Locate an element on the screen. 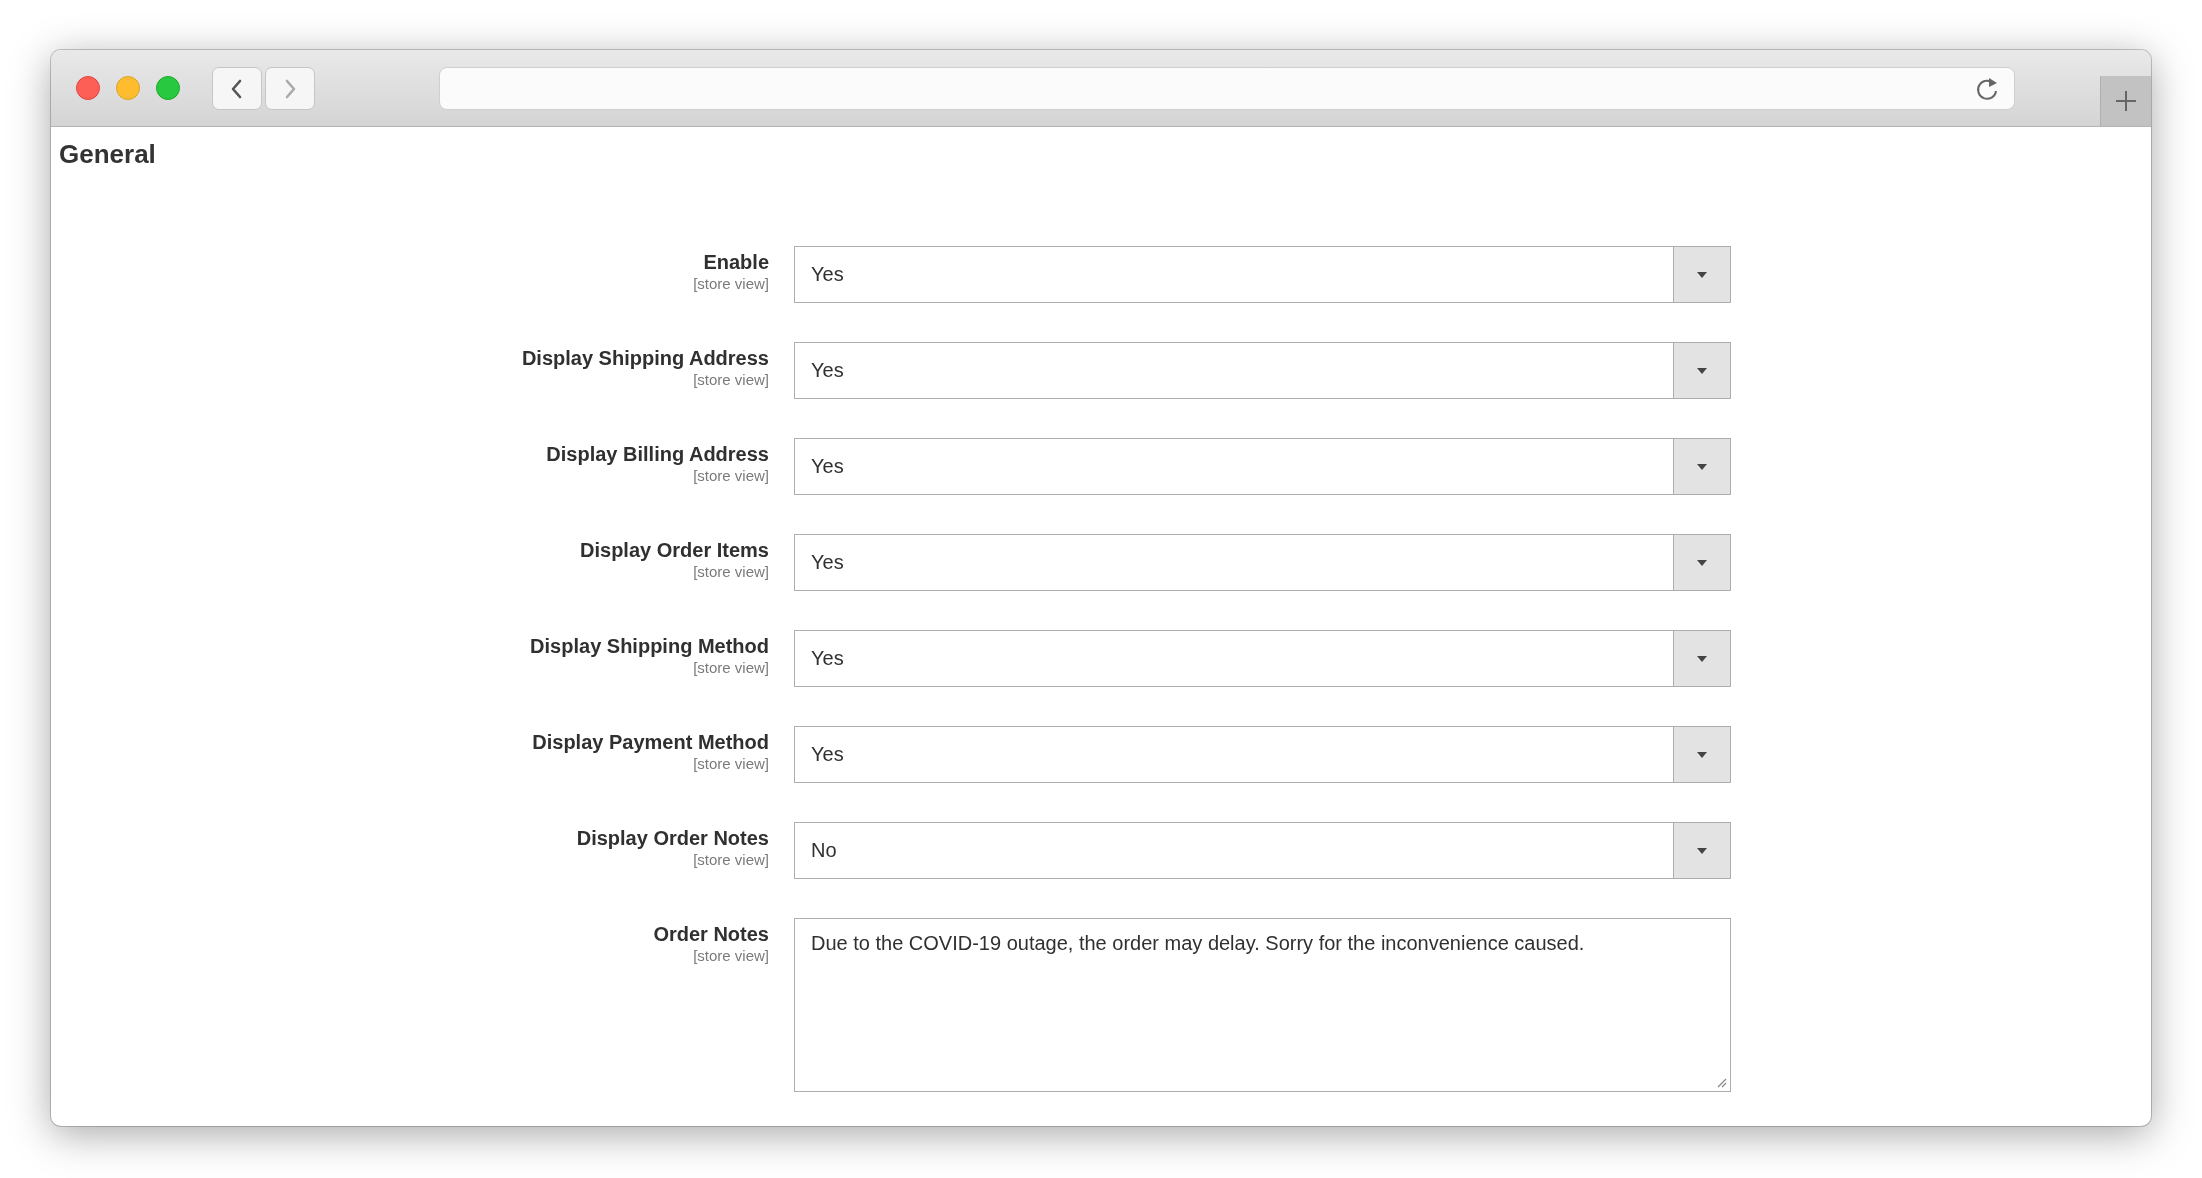 This screenshot has height=1178, width=2202. field-label: Order Notes is located at coordinates (710, 934).